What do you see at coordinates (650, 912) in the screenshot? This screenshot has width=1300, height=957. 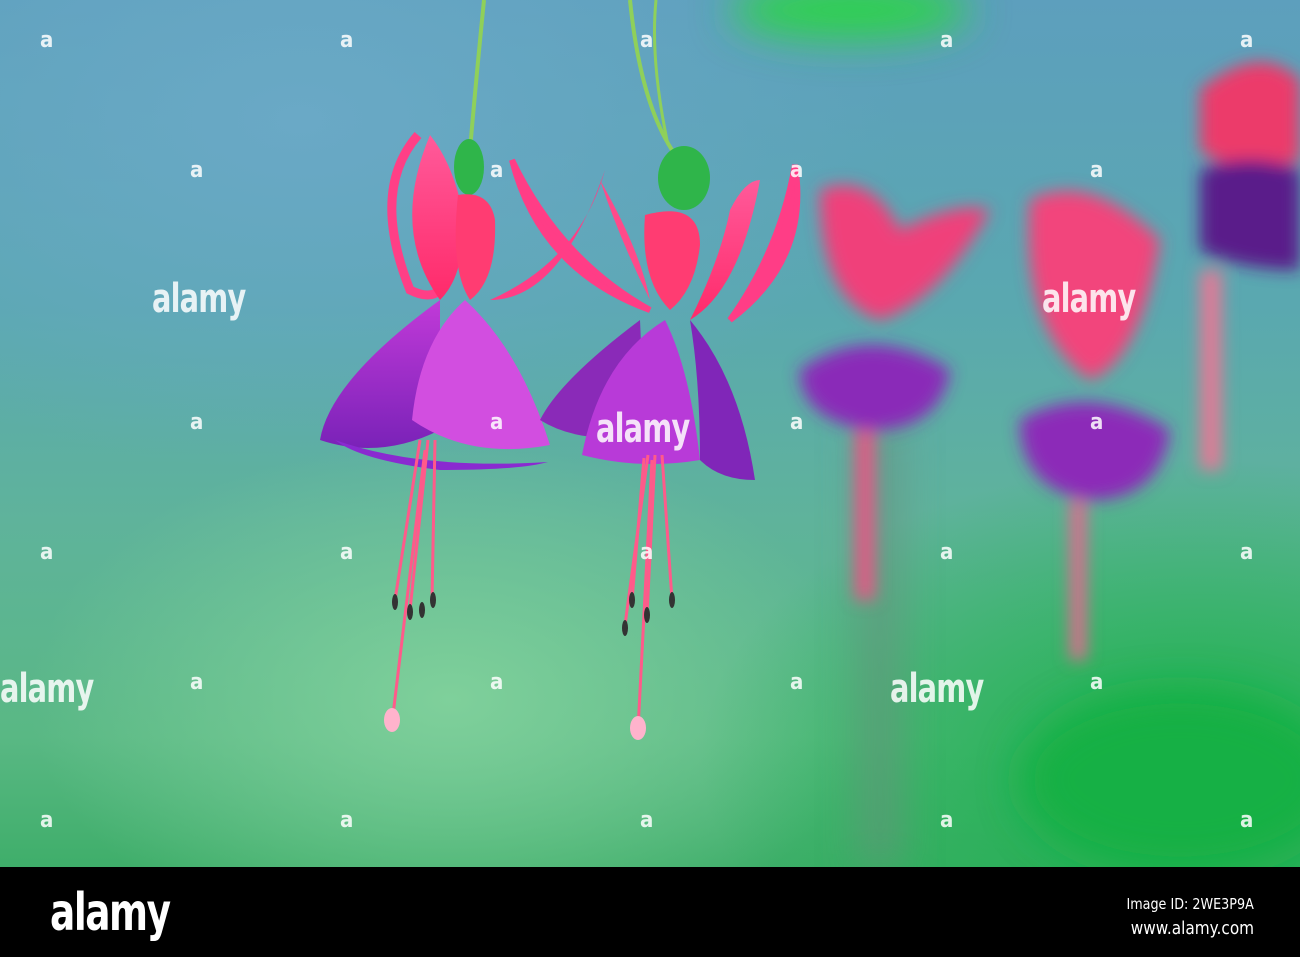 I see `footer-bar: alamy Image ID: 2WE3P9A www.alamy.com` at bounding box center [650, 912].